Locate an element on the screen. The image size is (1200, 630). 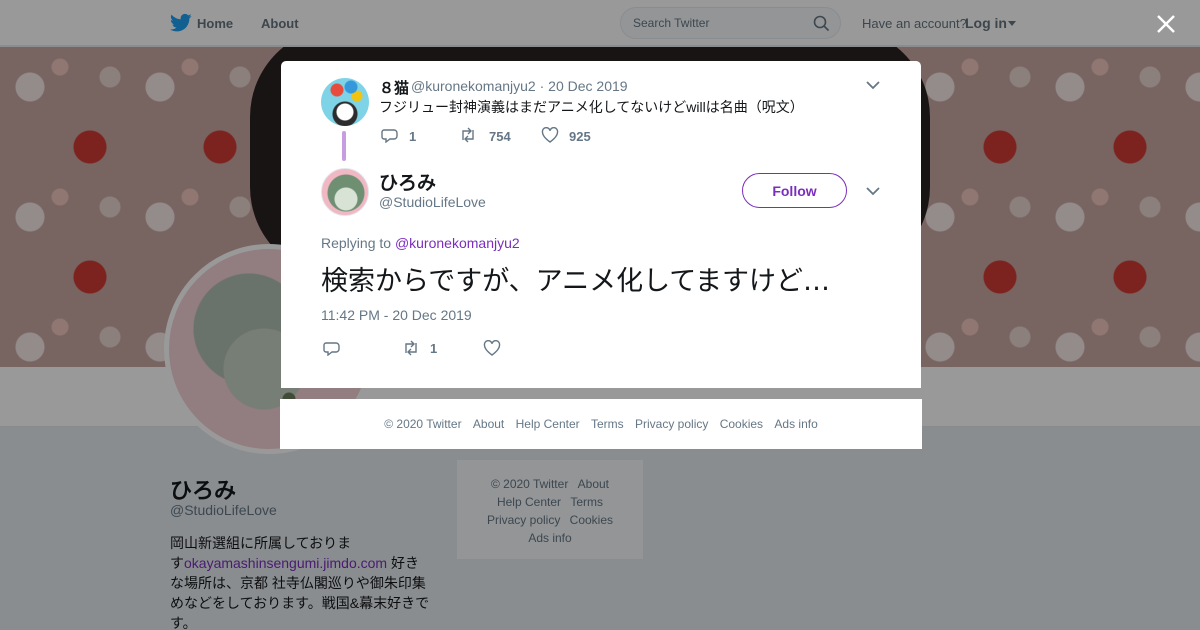
footer-copyright: © 2020 Twitter is located at coordinates (423, 424).